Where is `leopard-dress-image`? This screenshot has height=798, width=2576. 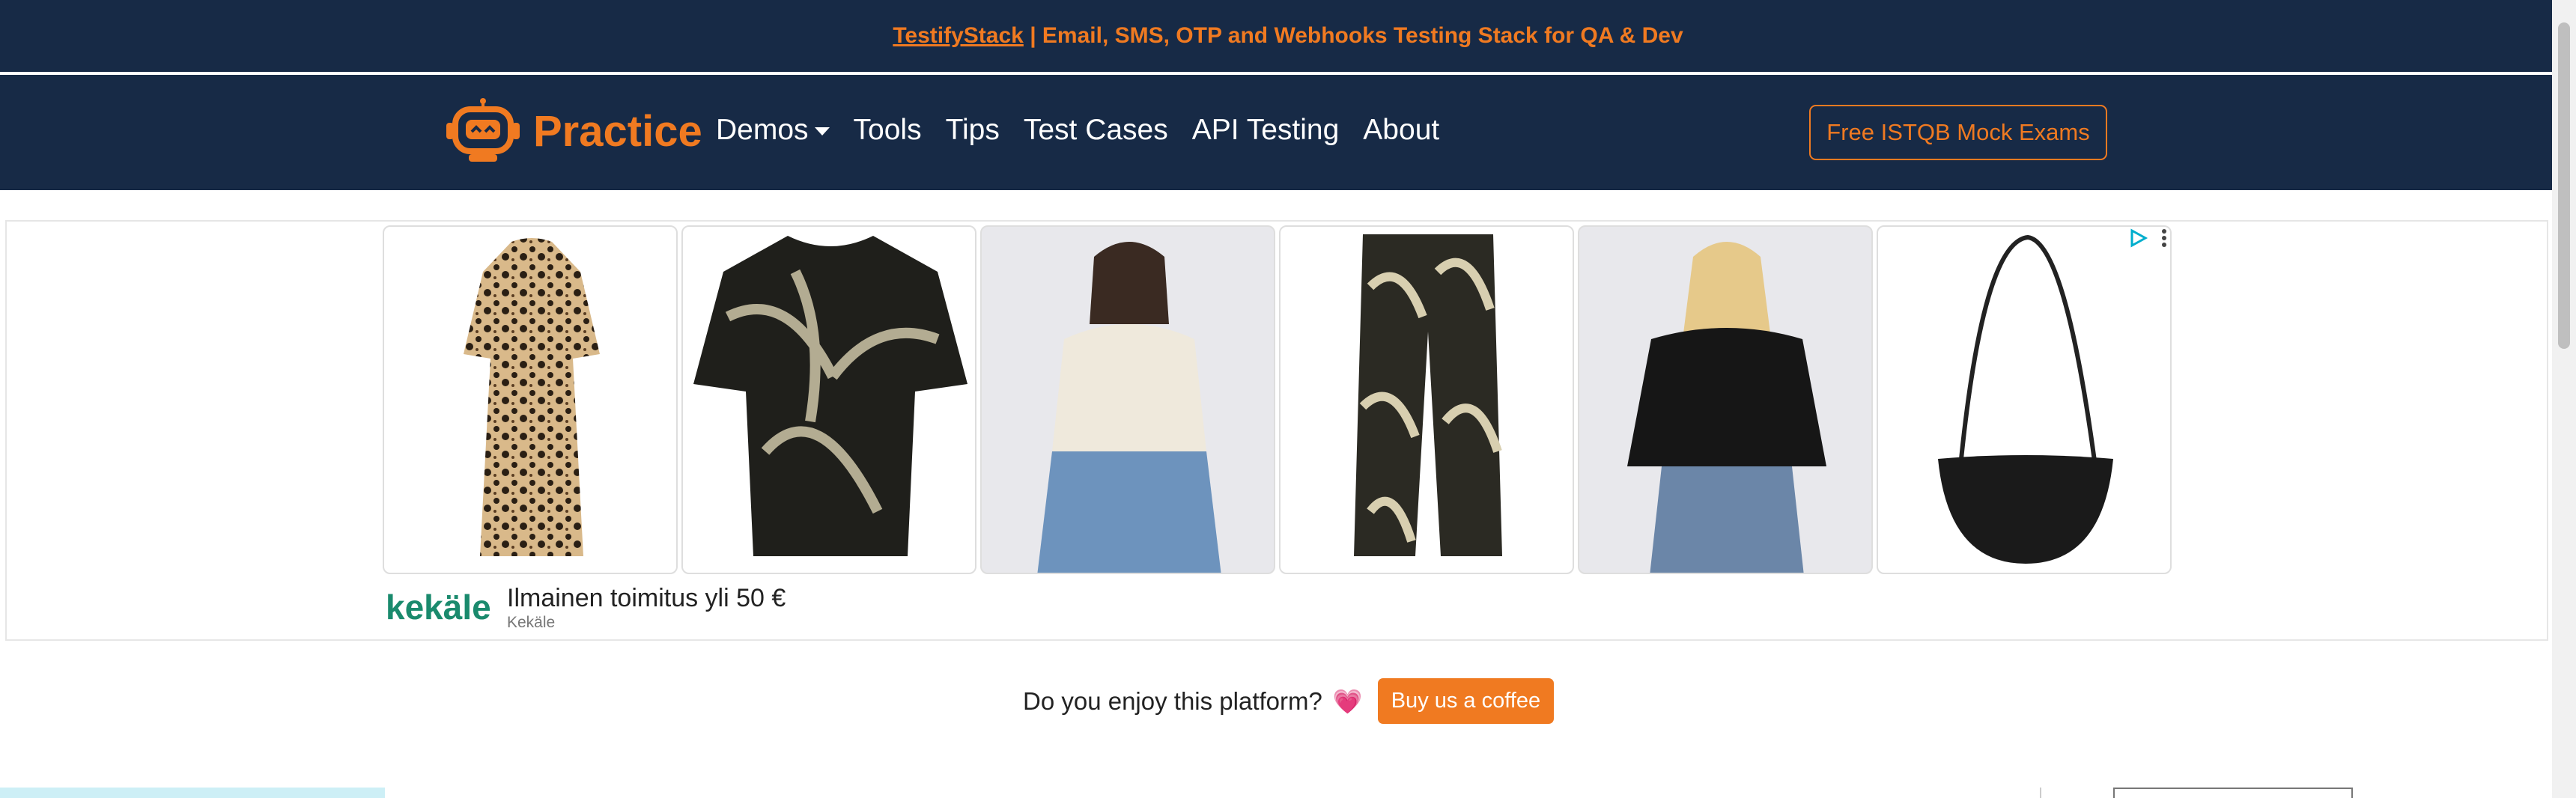
leopard-dress-image is located at coordinates (532, 397).